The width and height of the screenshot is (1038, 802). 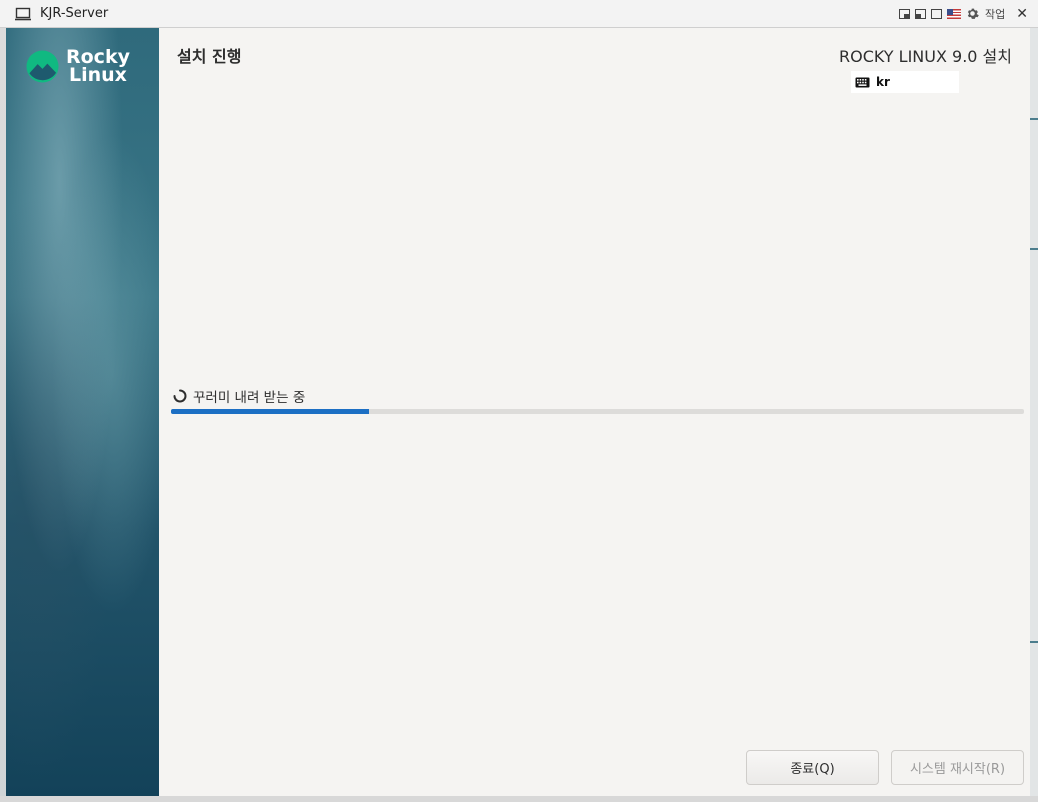 I want to click on product-title: ROCKY LINUX 9.0 설치, so click(x=925, y=56).